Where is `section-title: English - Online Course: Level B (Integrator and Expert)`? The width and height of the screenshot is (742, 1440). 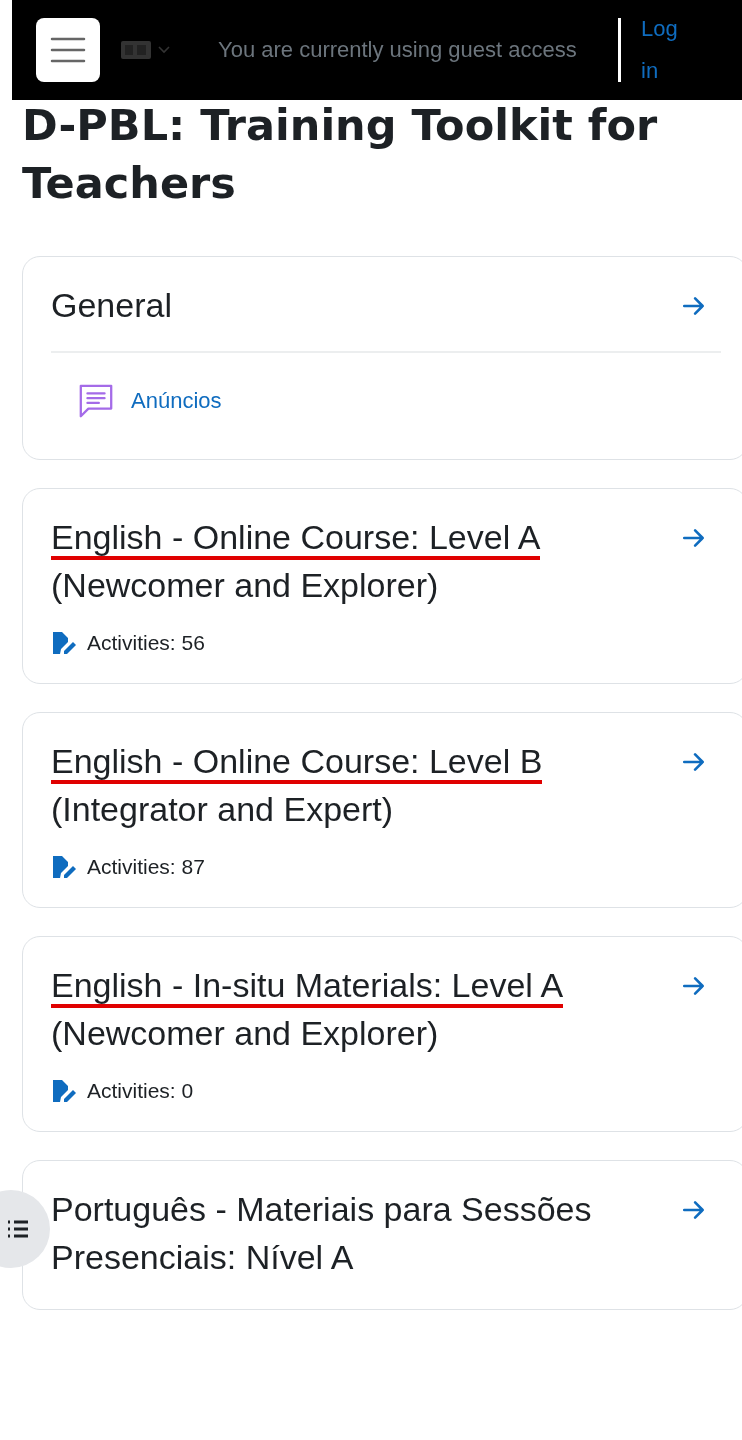 section-title: English - Online Course: Level B (Integrator and Expert) is located at coordinates (323, 785).